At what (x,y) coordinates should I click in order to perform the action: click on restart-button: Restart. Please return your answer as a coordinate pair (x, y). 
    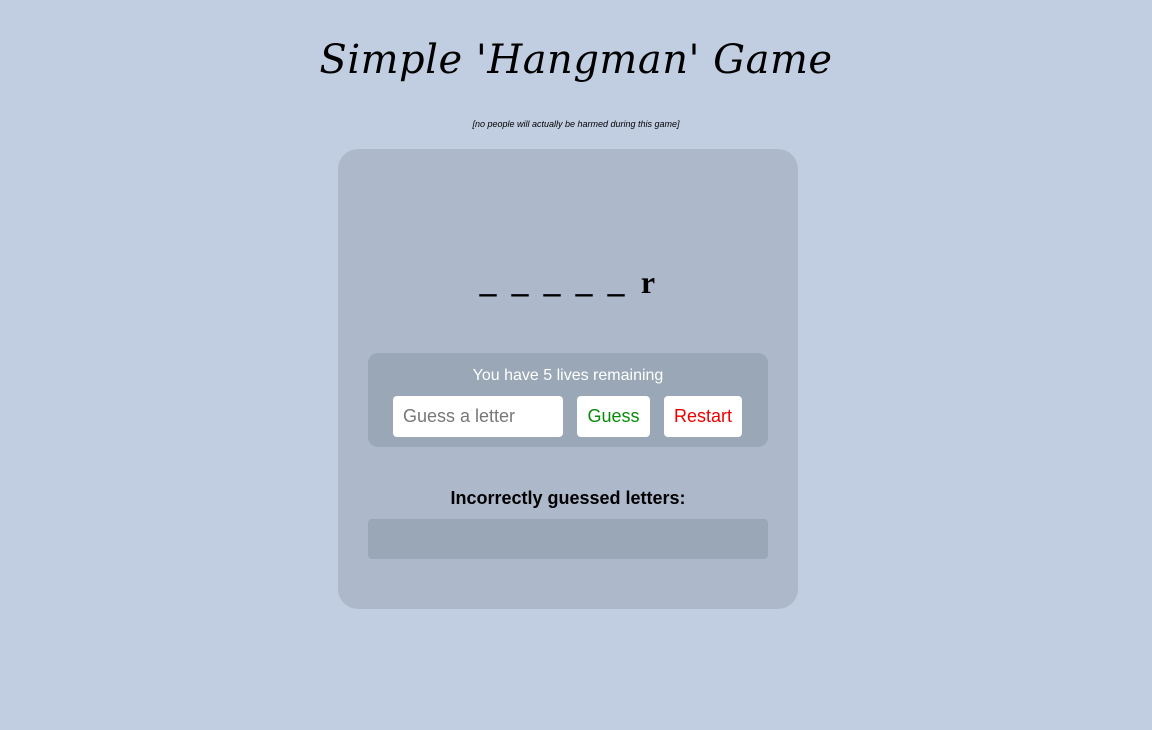
    Looking at the image, I should click on (703, 416).